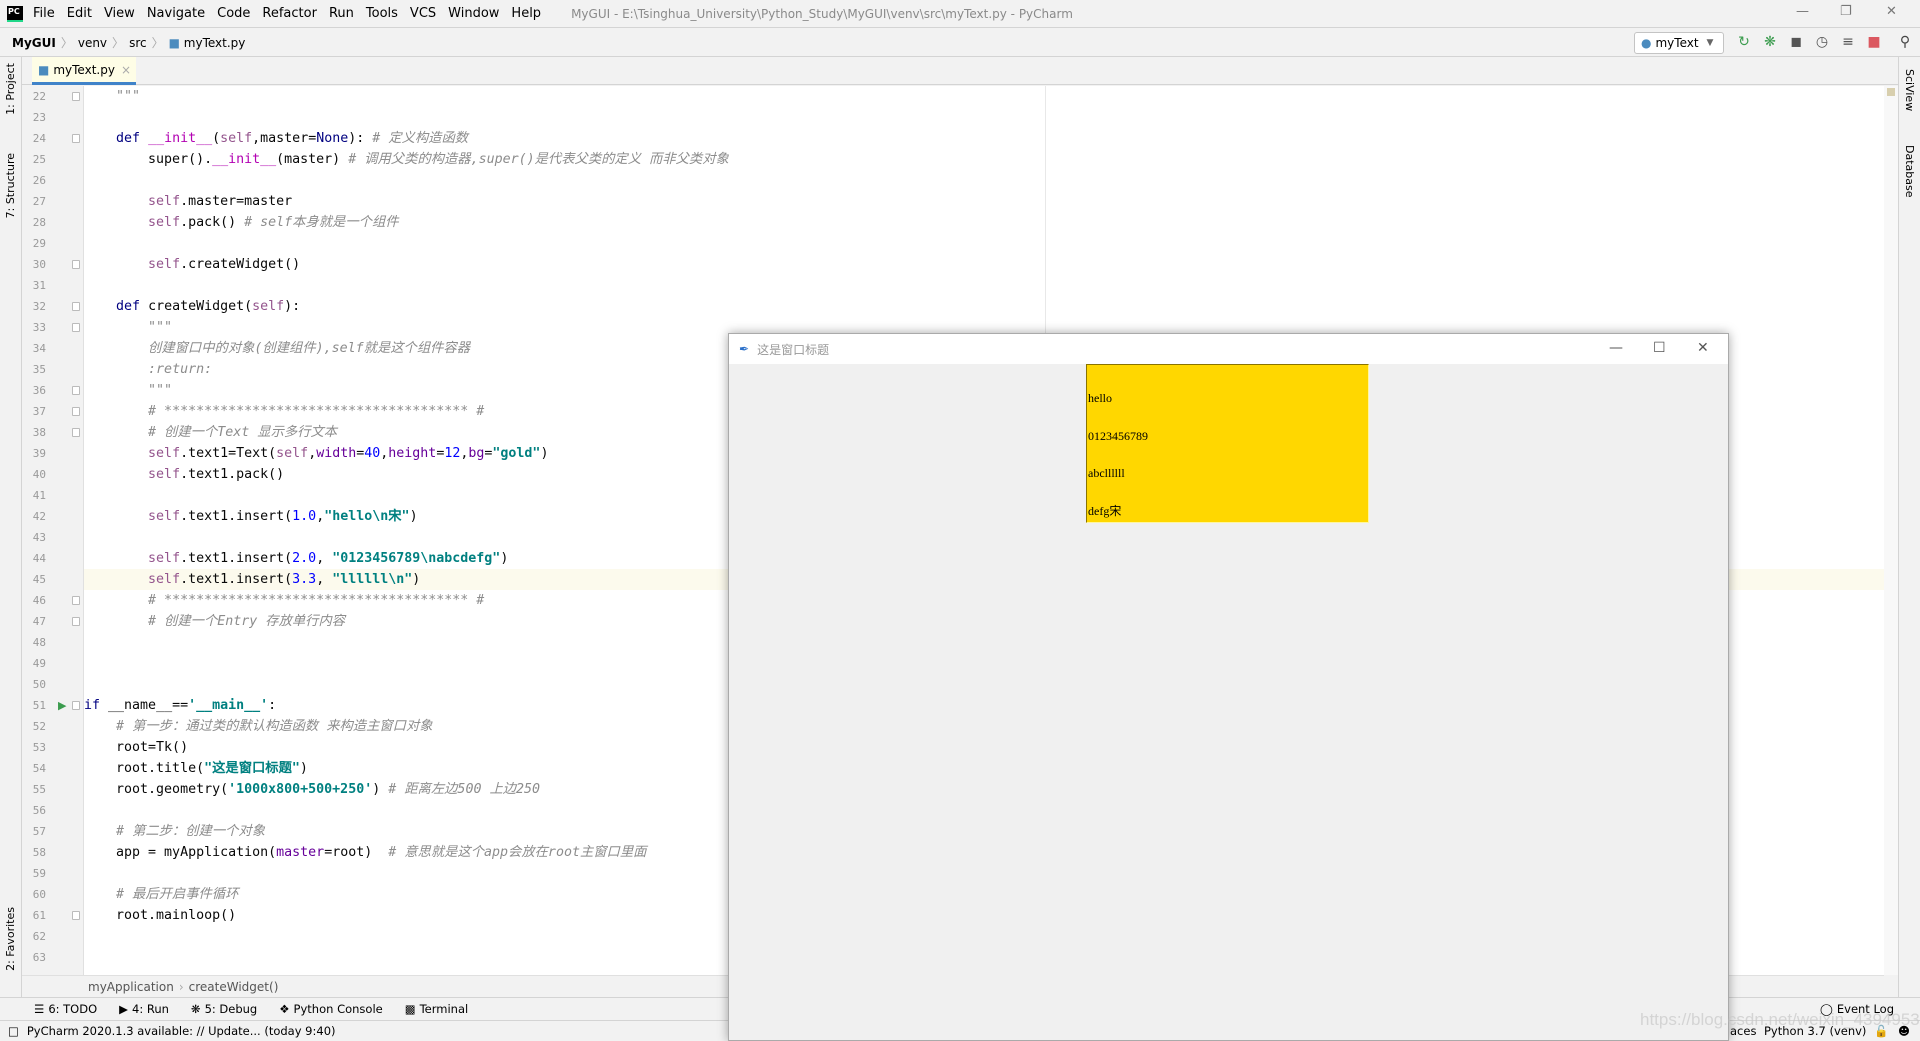 This screenshot has height=1041, width=1920. Describe the element at coordinates (312, 453) in the screenshot. I see `code-token: ,` at that location.